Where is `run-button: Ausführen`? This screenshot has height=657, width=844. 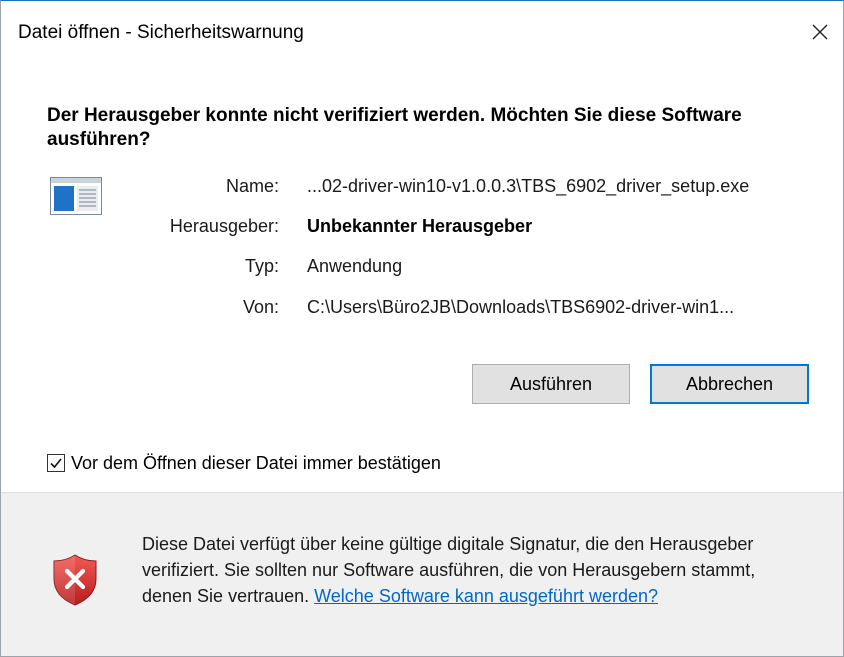 run-button: Ausführen is located at coordinates (551, 384).